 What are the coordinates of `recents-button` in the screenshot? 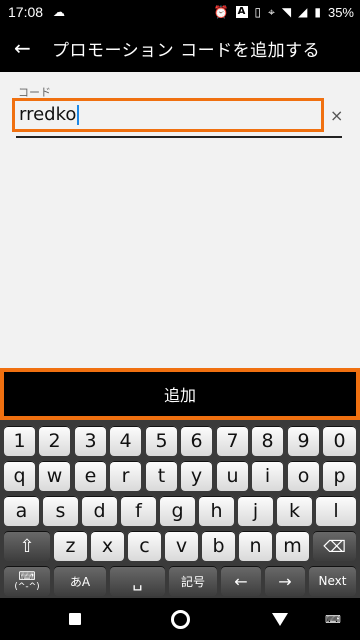 It's located at (75, 619).